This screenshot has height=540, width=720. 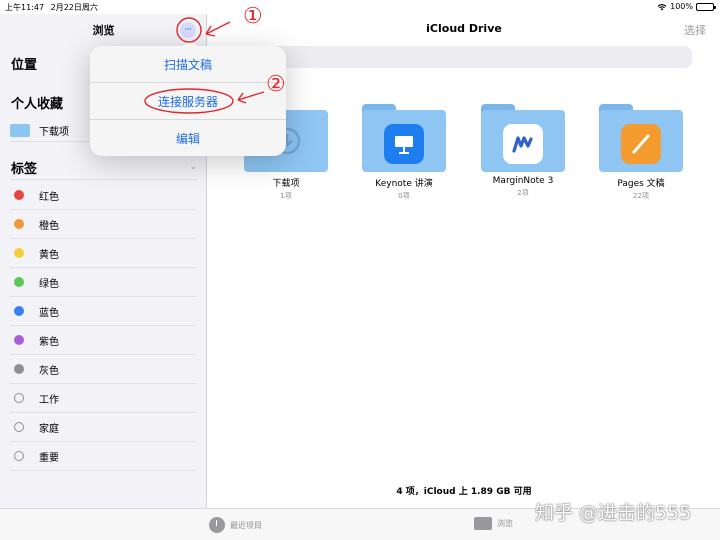 I want to click on tag-item-purple: 紫色, so click(x=103, y=340).